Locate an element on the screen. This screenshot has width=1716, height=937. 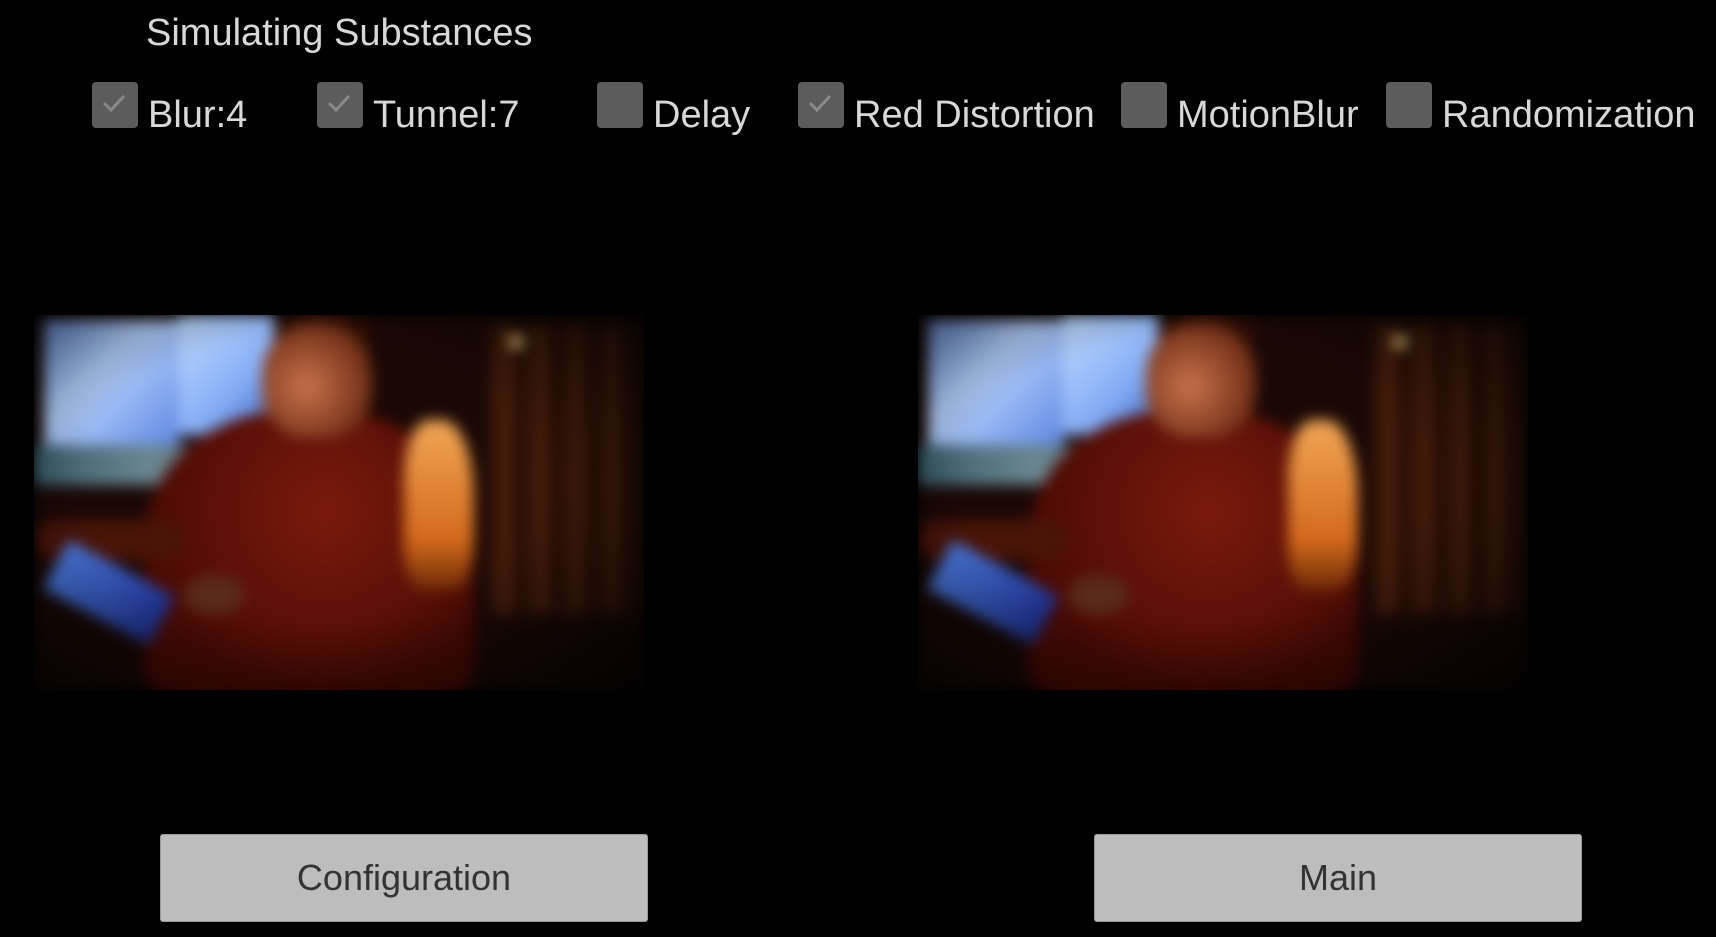
delay-label: Delay is located at coordinates (702, 115).